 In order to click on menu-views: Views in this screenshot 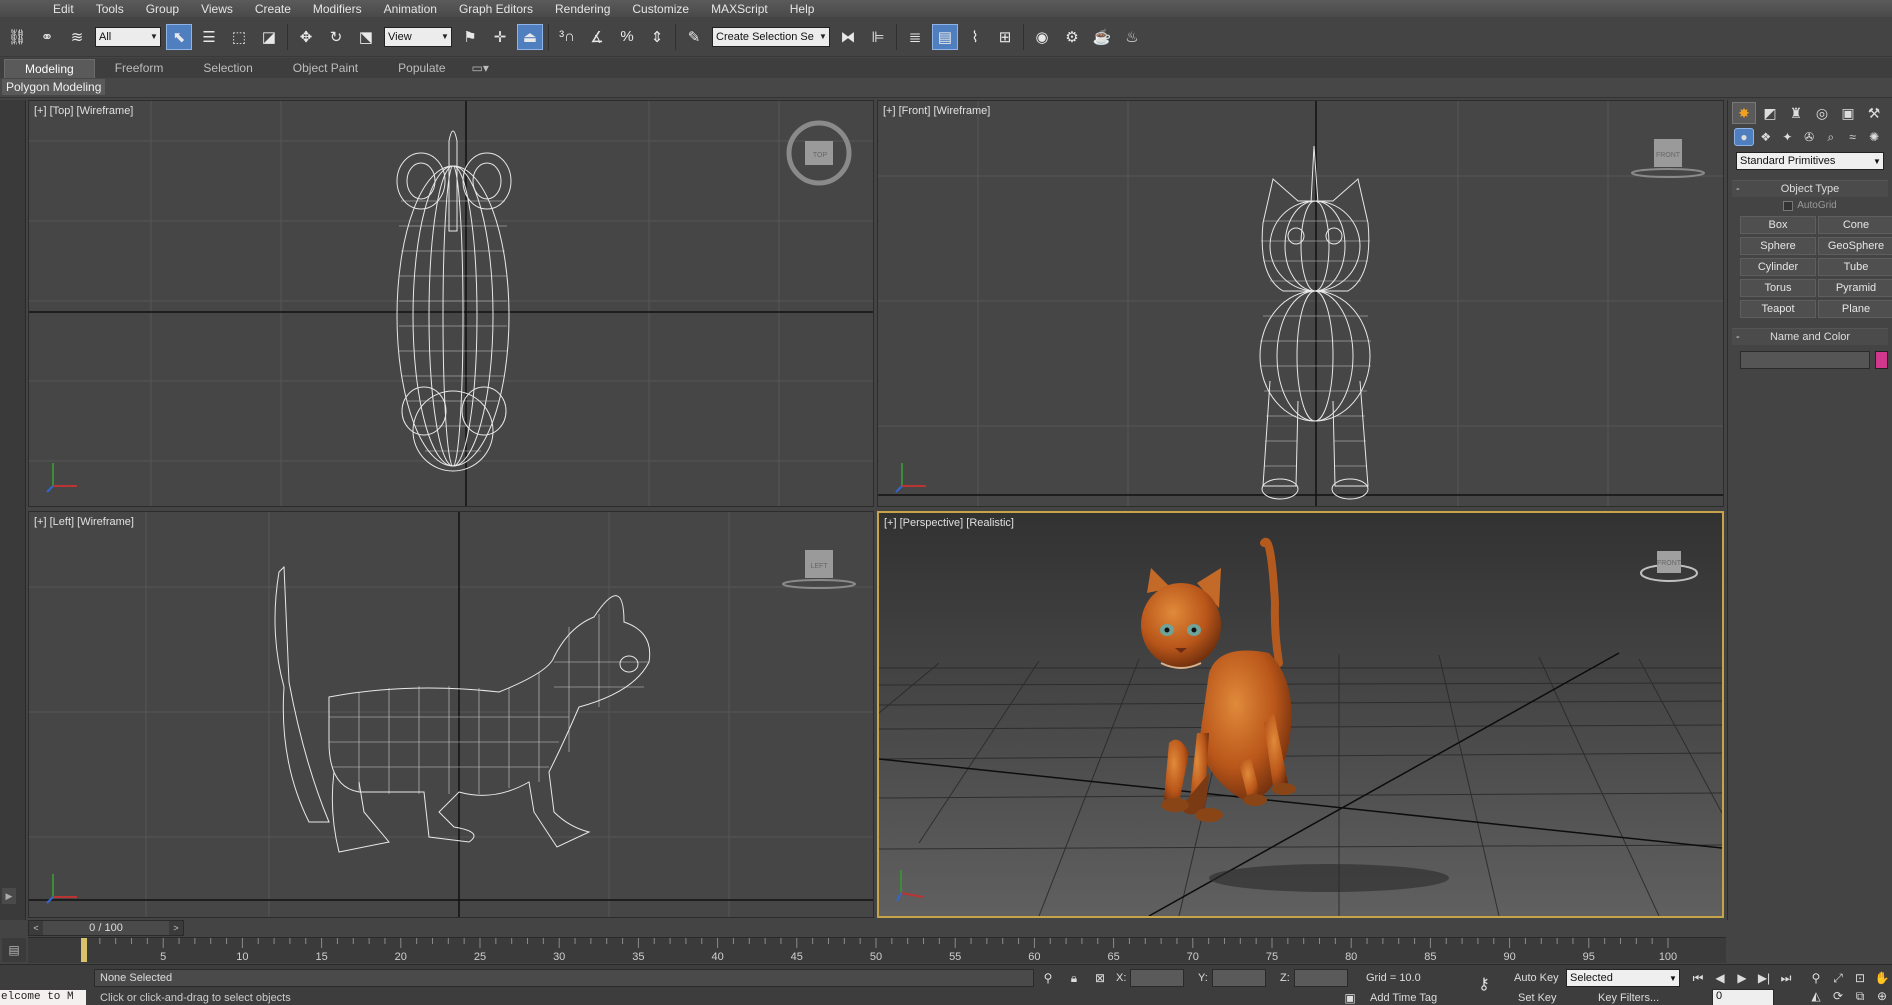, I will do `click(217, 9)`.